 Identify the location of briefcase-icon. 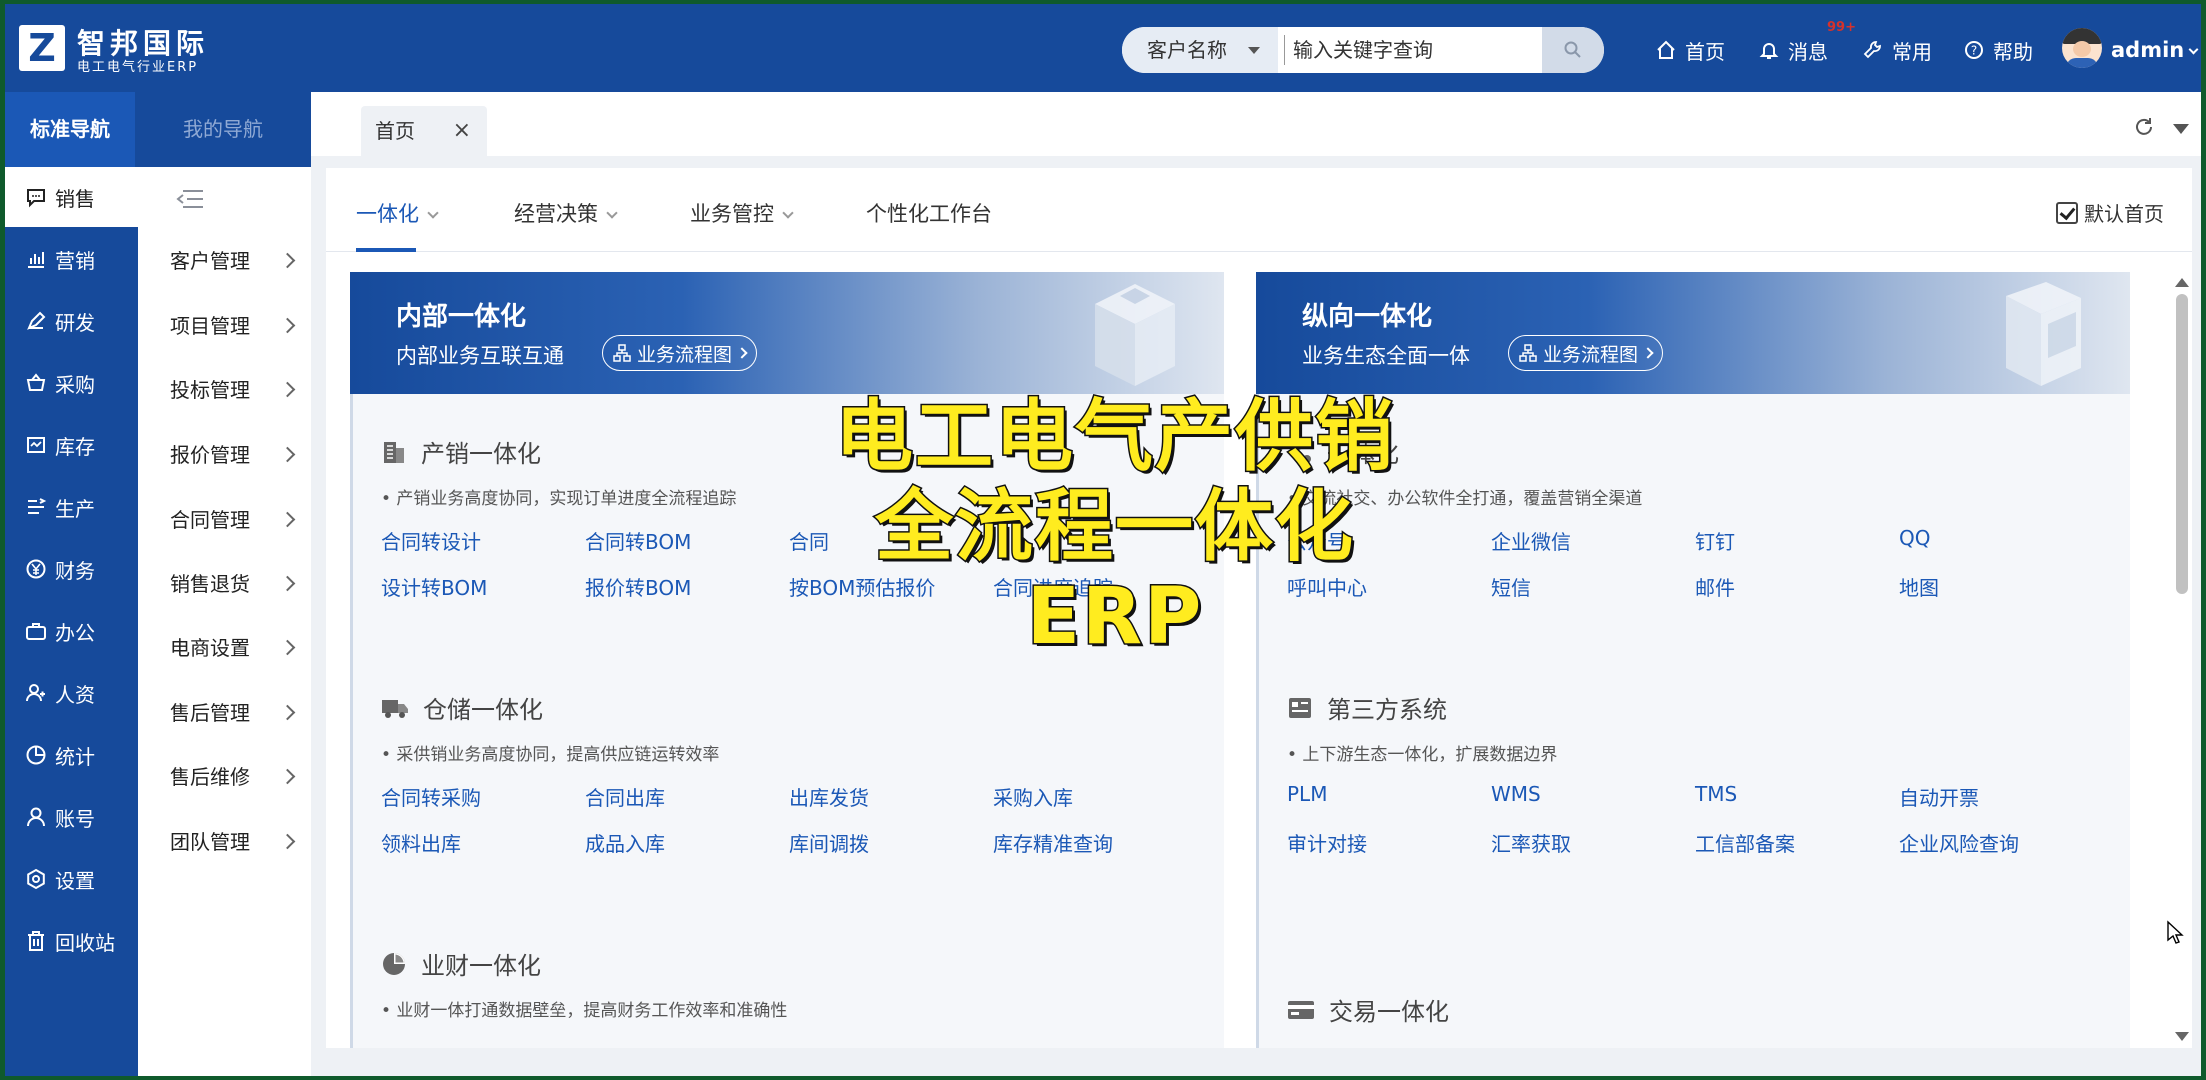
(36, 631).